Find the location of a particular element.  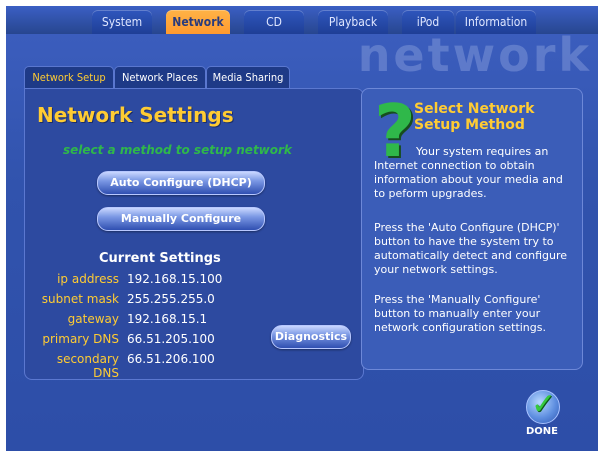

ip-address-label: ip address is located at coordinates (88, 279).